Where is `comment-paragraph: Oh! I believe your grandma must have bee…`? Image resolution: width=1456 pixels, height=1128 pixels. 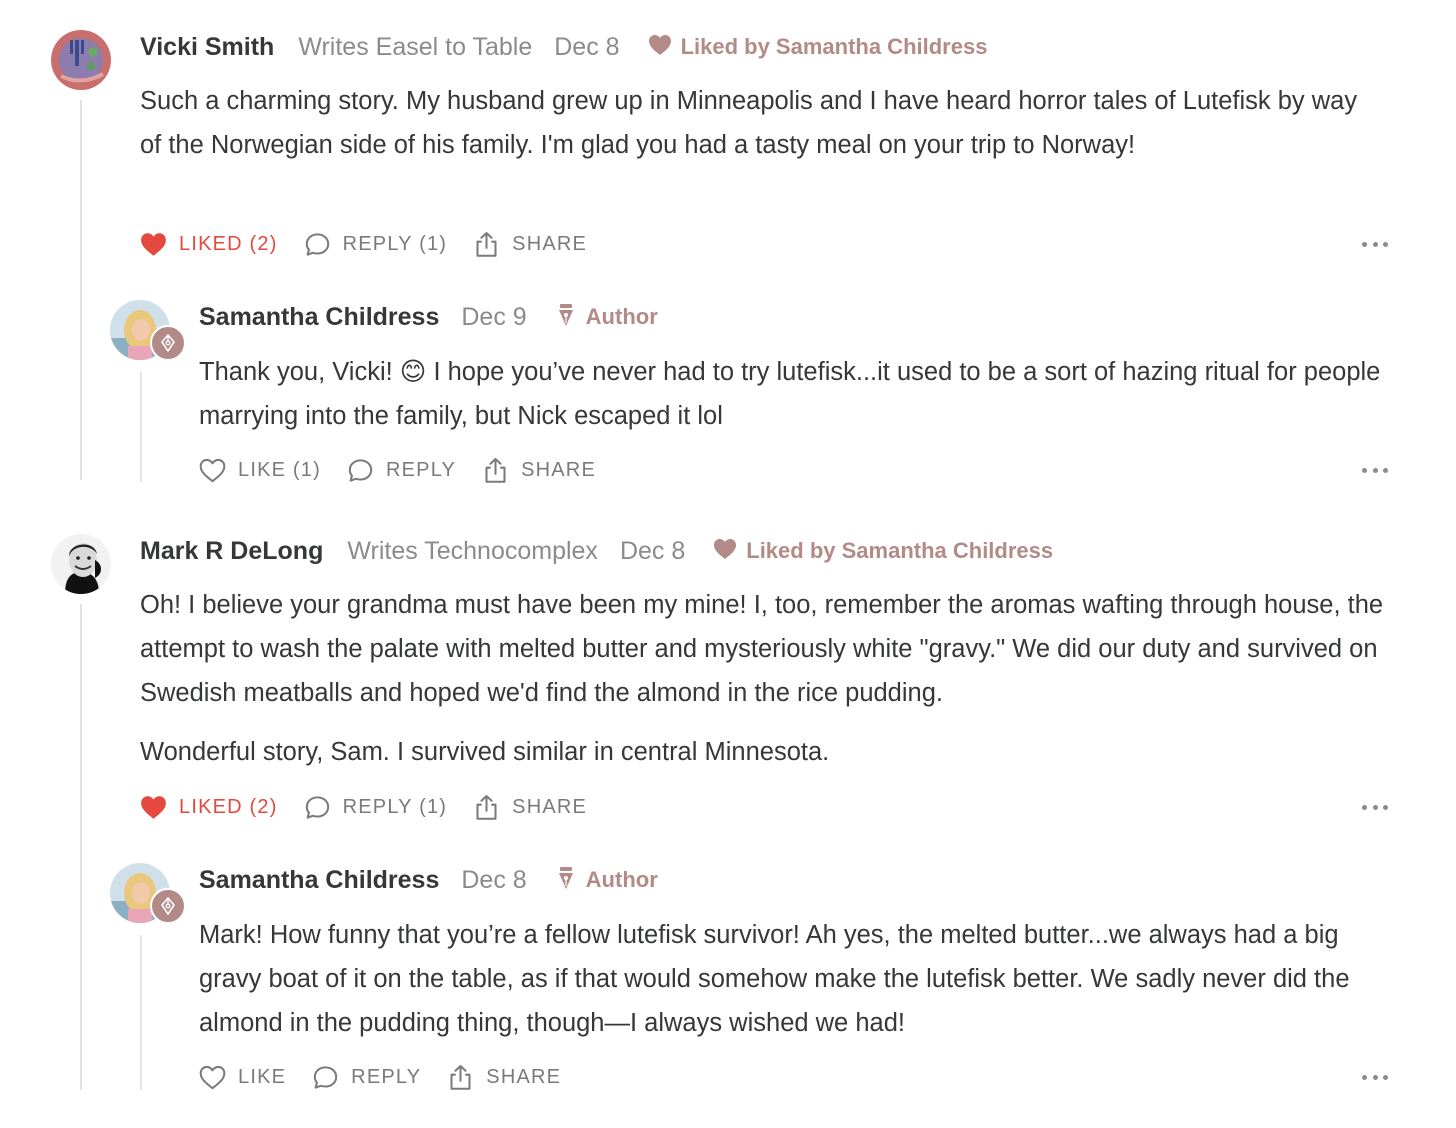
comment-paragraph: Oh! I believe your grandma must have bee… is located at coordinates (762, 649).